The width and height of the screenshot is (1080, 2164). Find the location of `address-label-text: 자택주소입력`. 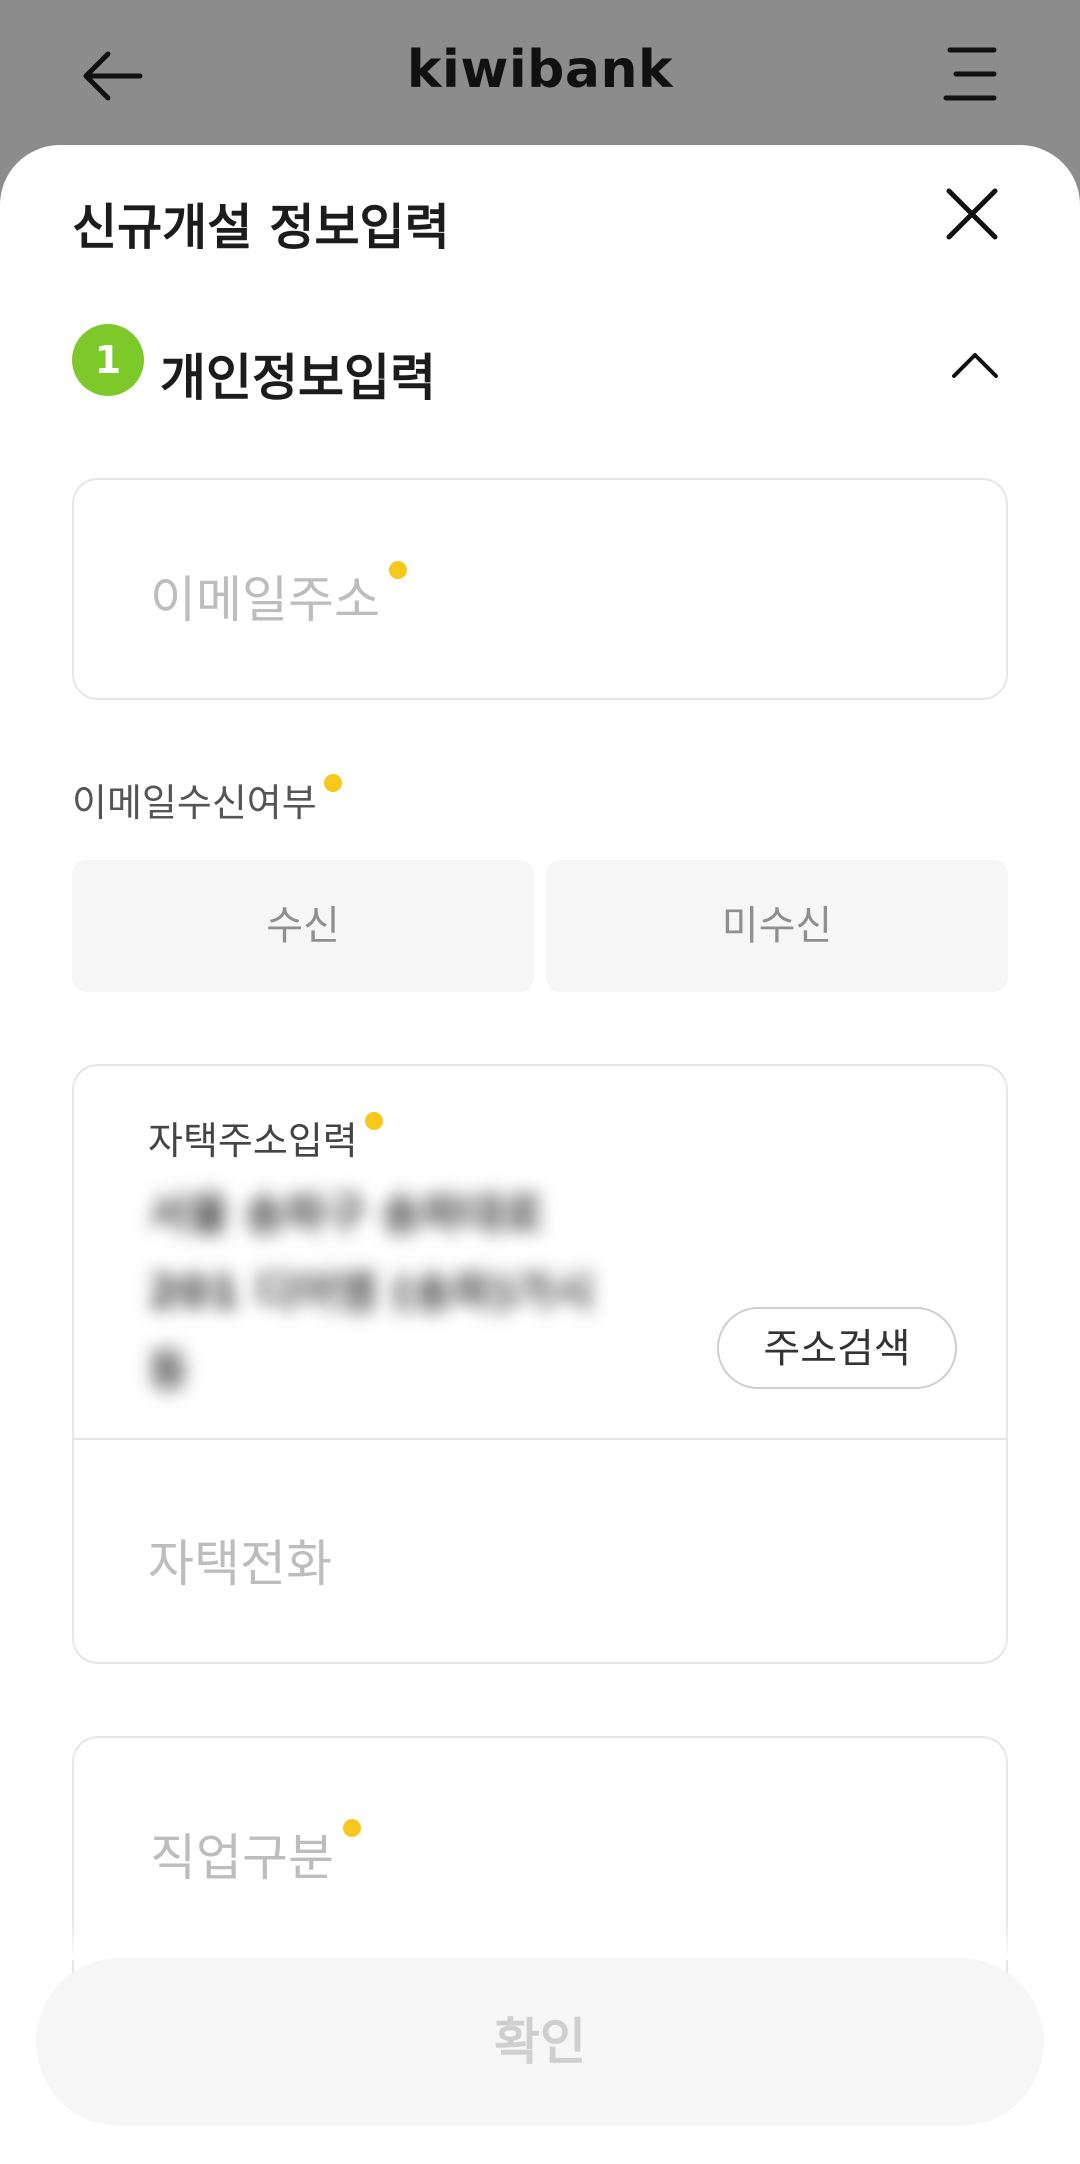

address-label-text: 자택주소입력 is located at coordinates (253, 1141).